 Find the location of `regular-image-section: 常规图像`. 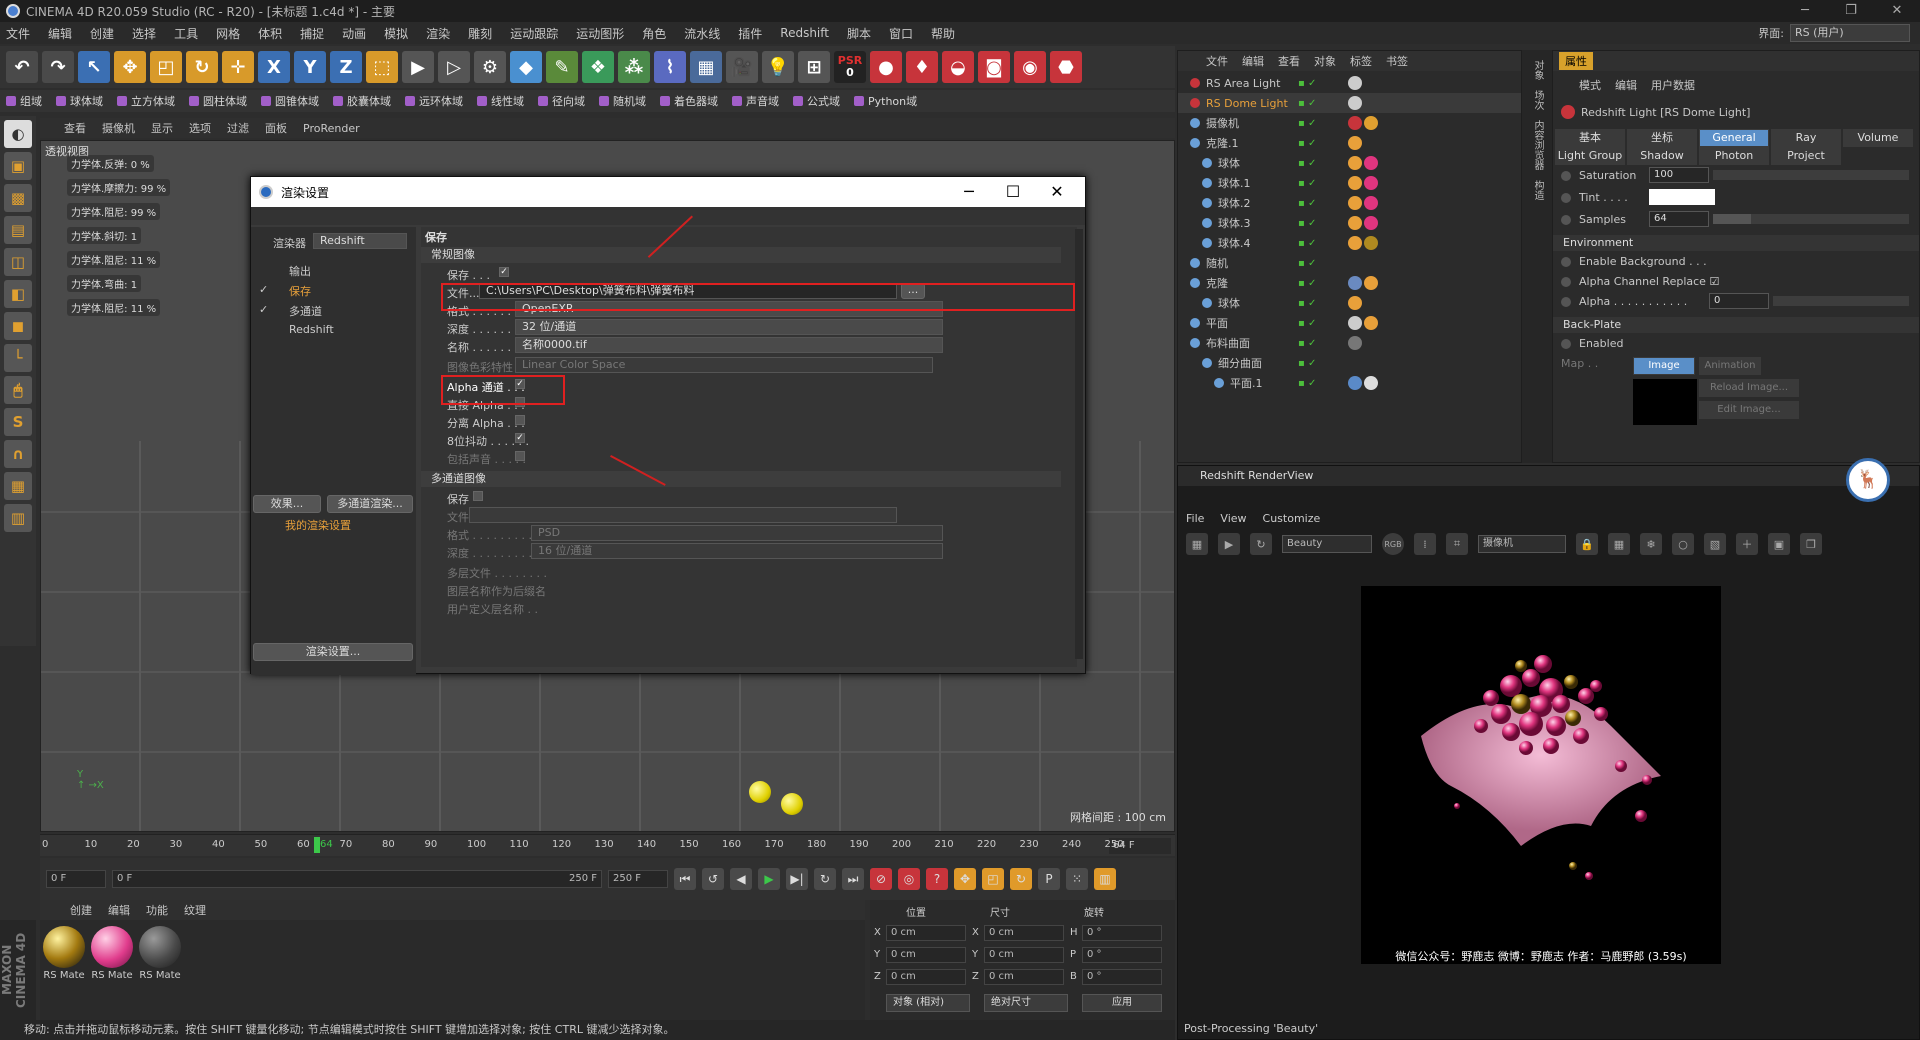

regular-image-section: 常规图像 is located at coordinates (741, 255).